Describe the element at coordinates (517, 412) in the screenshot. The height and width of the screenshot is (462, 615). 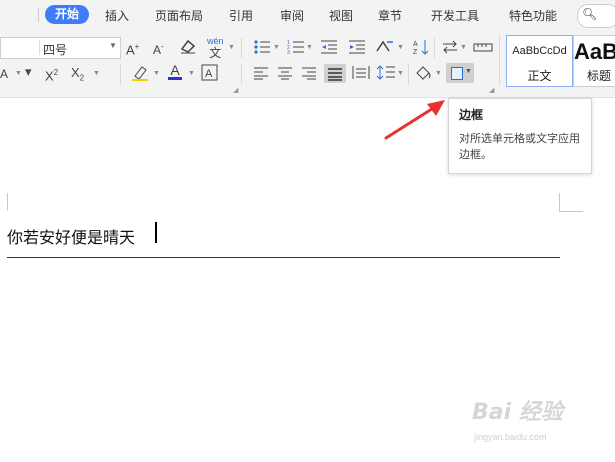
I see `watermark-text: Bai 经验` at that location.